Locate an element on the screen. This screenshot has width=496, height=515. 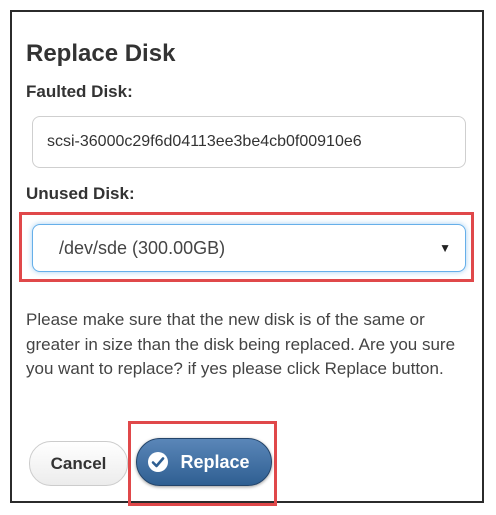
dialog-title: Replace Disk is located at coordinates (101, 53).